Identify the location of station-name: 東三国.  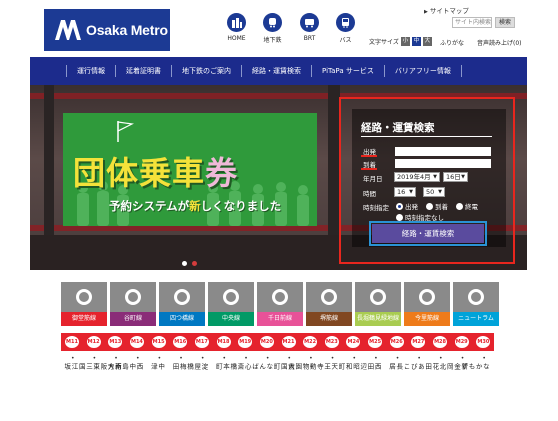
(88, 366).